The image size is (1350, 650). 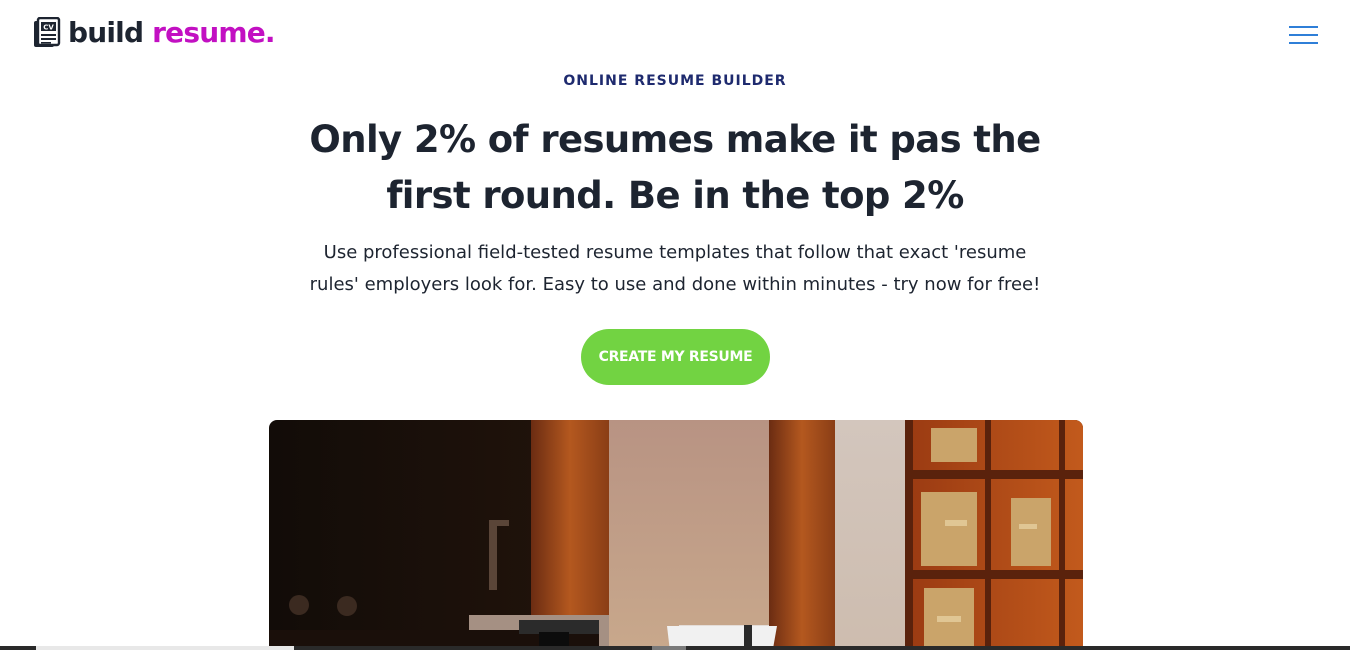 I want to click on create-resume-button: CREATE MY RESUME, so click(x=675, y=357).